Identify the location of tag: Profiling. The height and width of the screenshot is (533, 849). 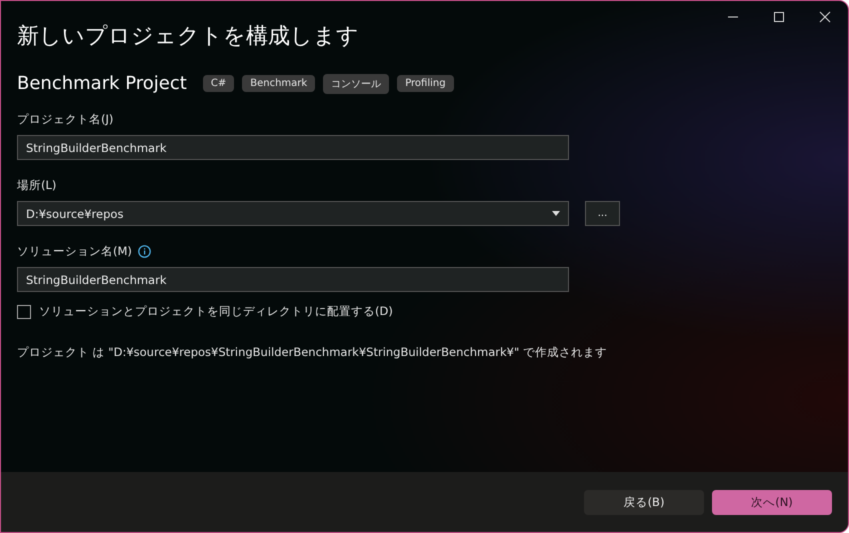
(425, 83).